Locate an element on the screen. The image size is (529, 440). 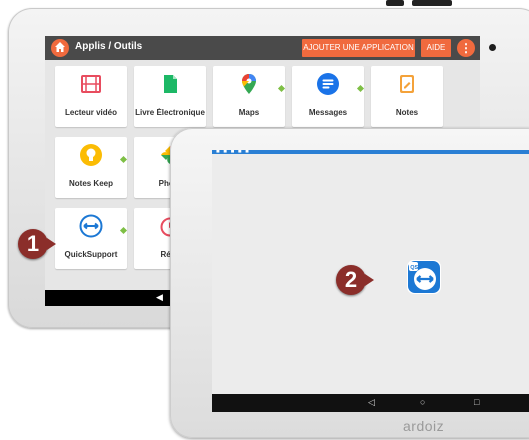
app-label: Messages is located at coordinates (328, 112).